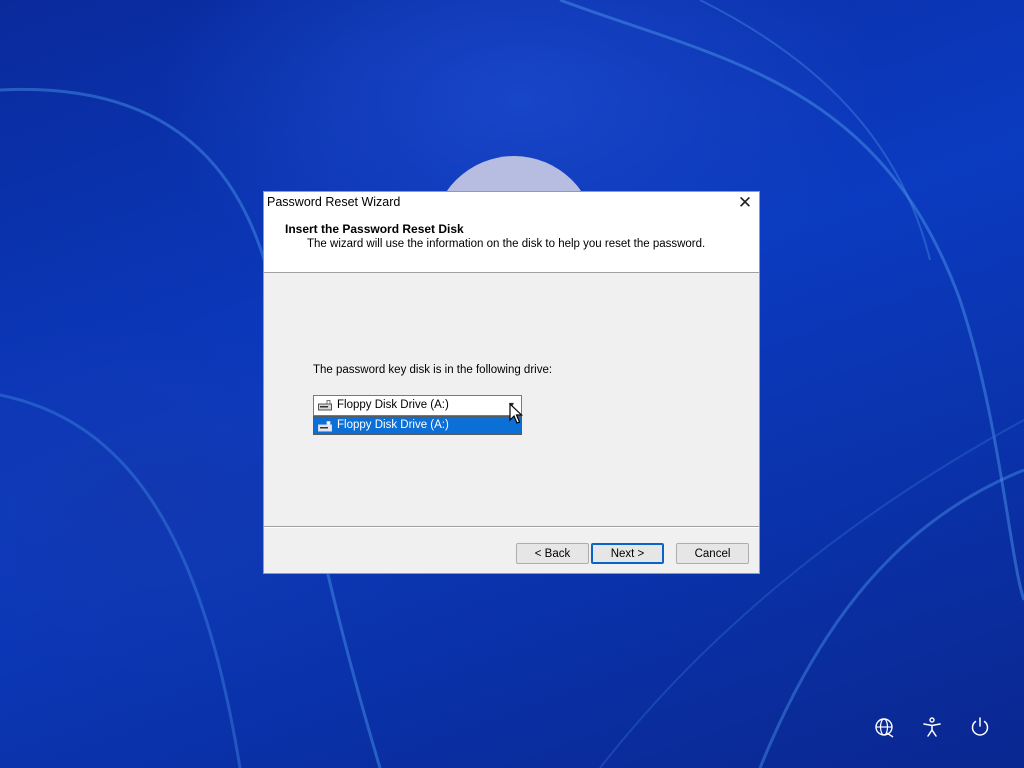 The width and height of the screenshot is (1024, 768). What do you see at coordinates (712, 553) in the screenshot?
I see `cancel-button: Cancel` at bounding box center [712, 553].